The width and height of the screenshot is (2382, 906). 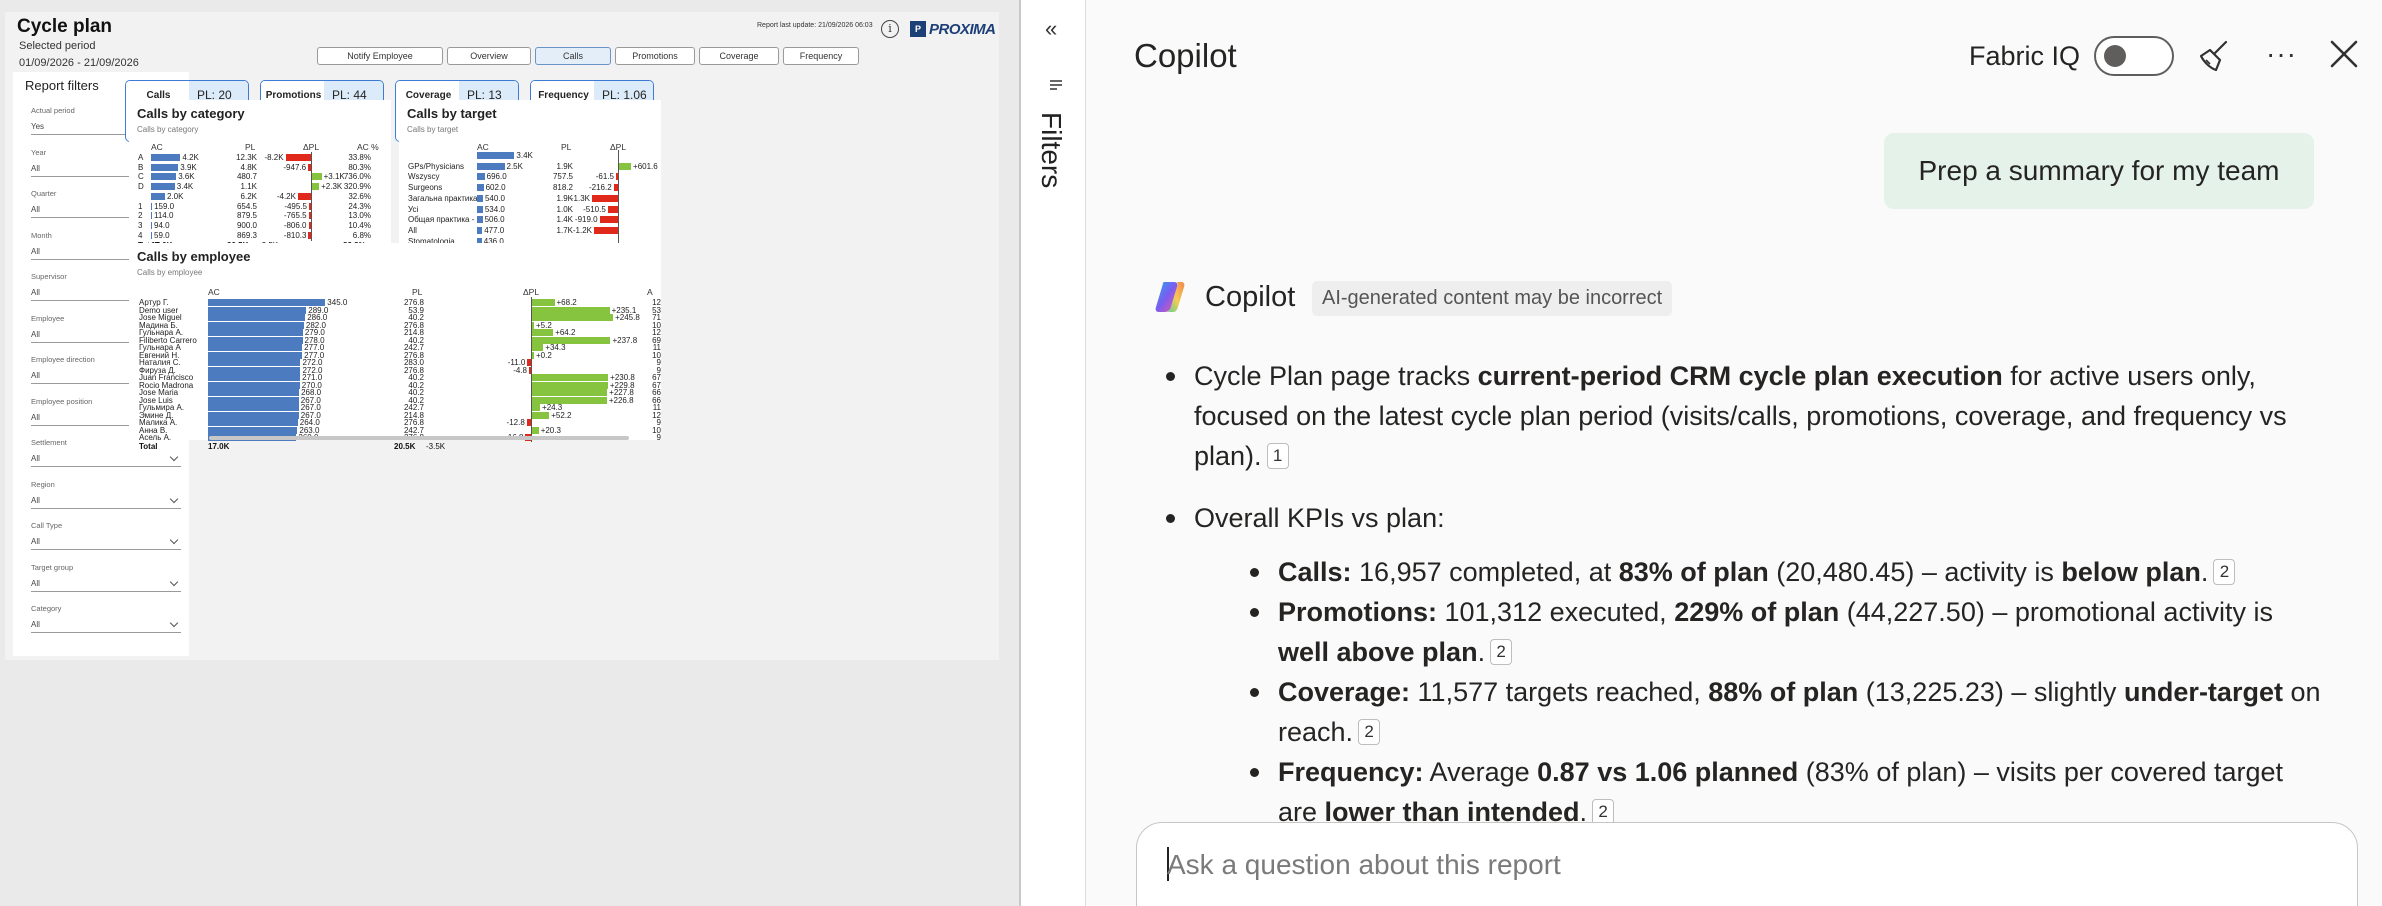 What do you see at coordinates (2281, 54) in the screenshot?
I see `more-options-icon: ···` at bounding box center [2281, 54].